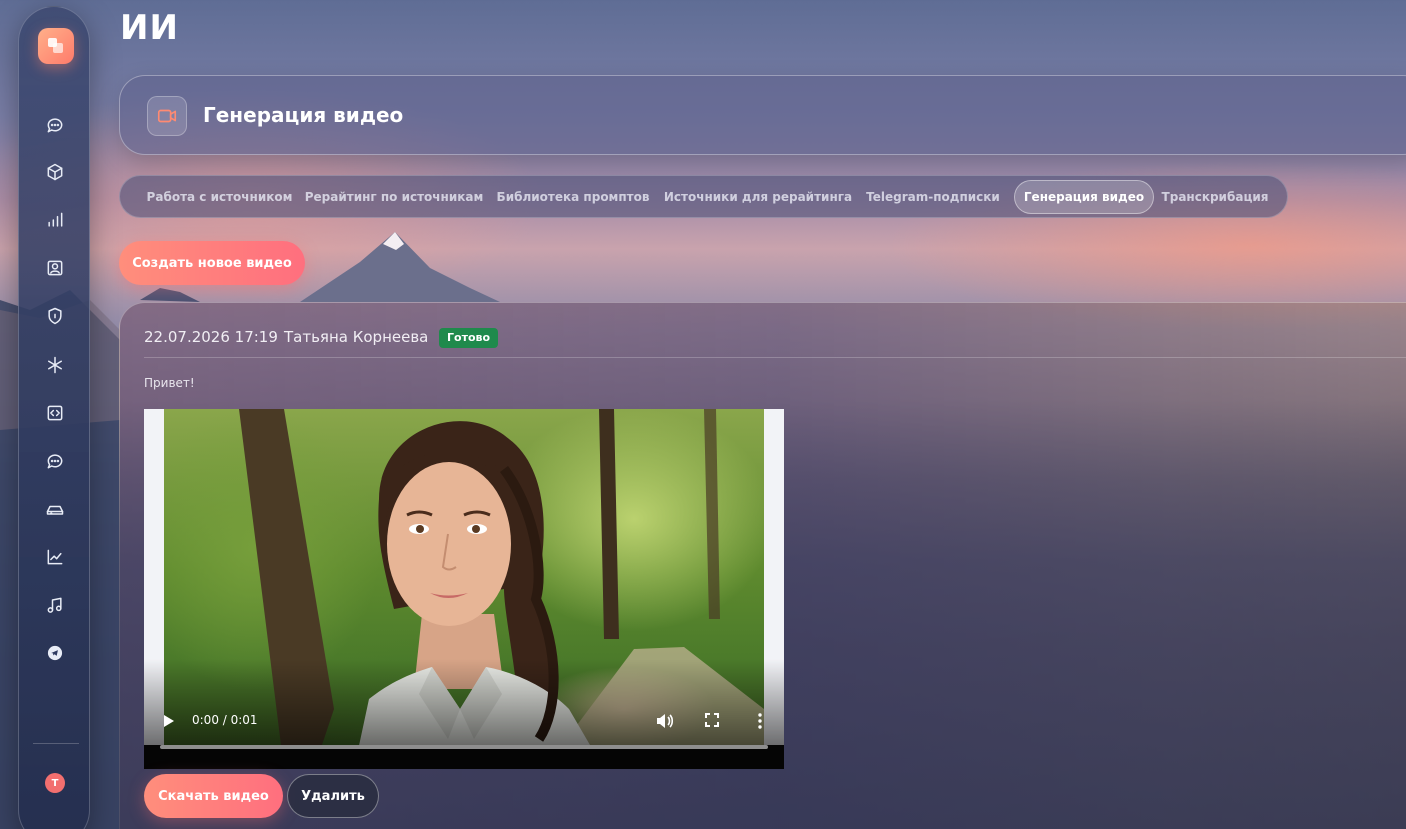 This screenshot has height=829, width=1406. Describe the element at coordinates (211, 337) in the screenshot. I see `video-date: 22.07.2026 17:19` at that location.